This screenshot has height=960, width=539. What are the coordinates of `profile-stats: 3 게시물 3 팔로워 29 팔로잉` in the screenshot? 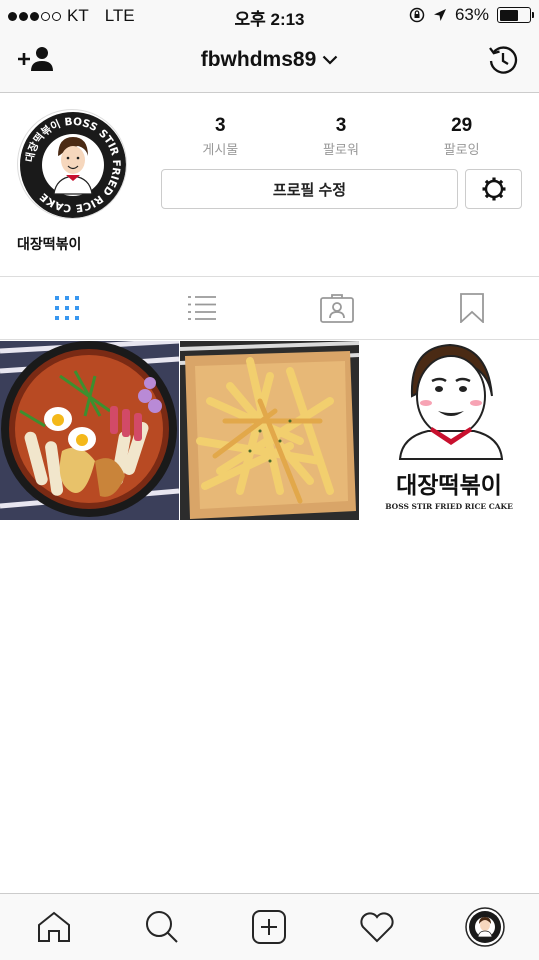 It's located at (341, 136).